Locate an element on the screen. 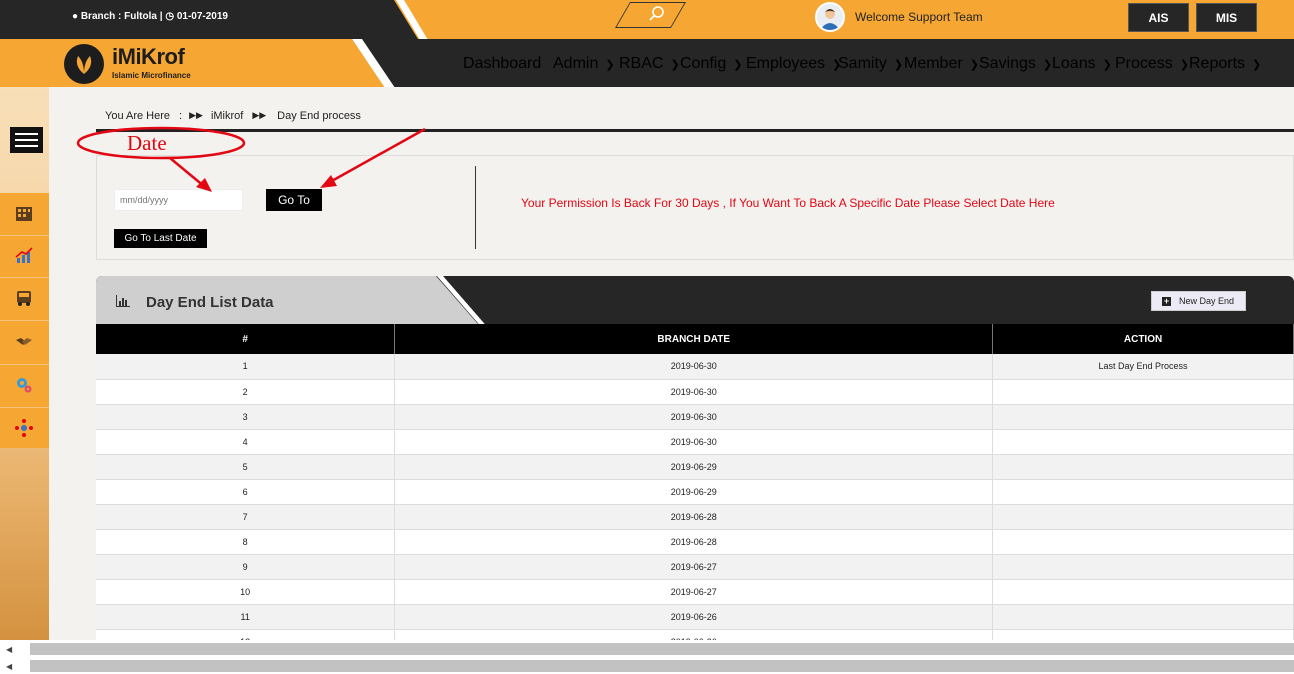  cell-number: 8 is located at coordinates (246, 542).